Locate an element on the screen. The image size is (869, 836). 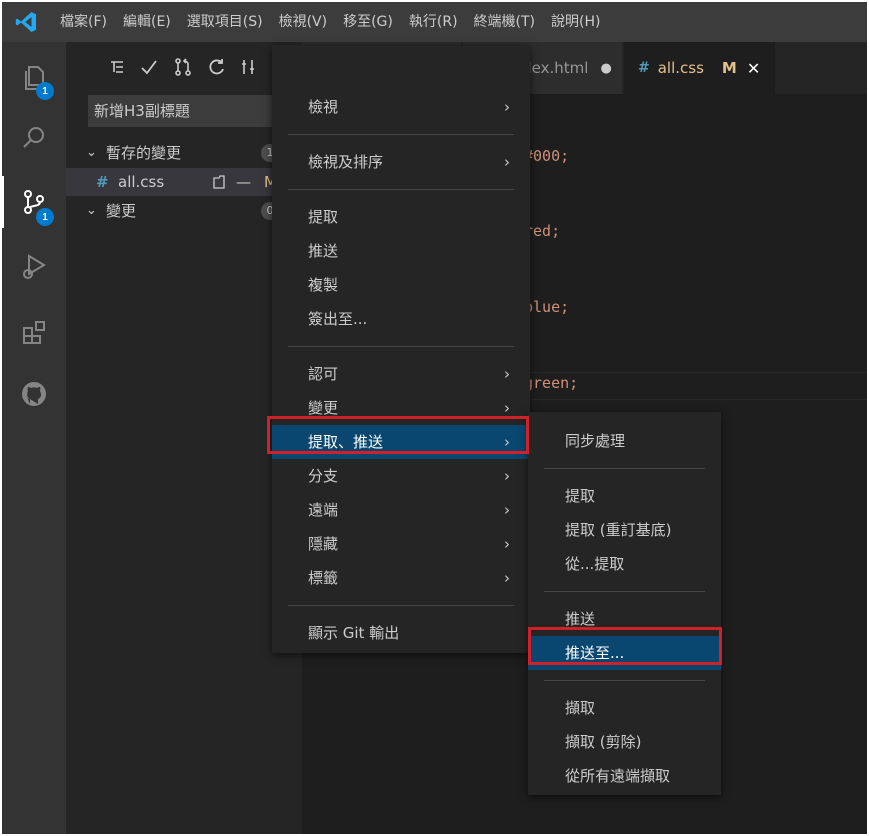
menu-item: 提取 (重訂基底) is located at coordinates (624, 530).